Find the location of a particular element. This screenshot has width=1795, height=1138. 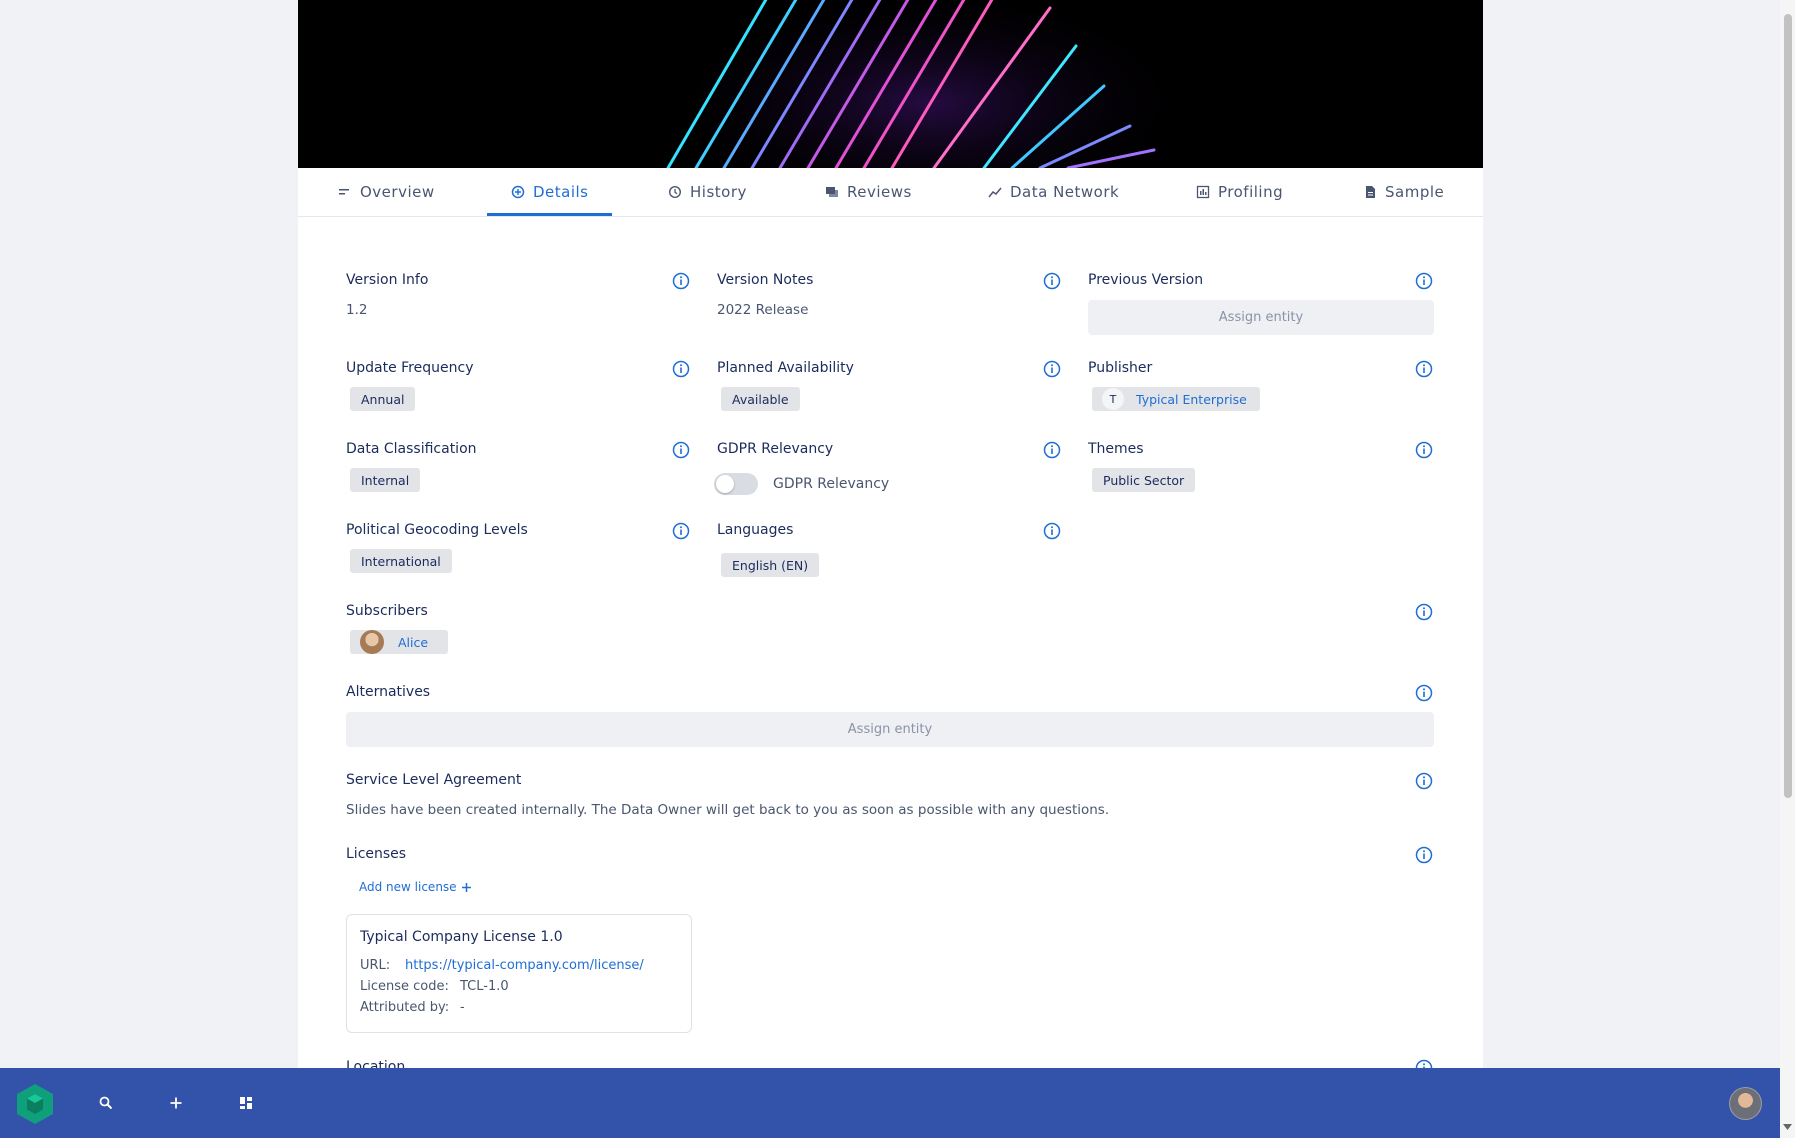

subscriber-name: Alice is located at coordinates (413, 642).